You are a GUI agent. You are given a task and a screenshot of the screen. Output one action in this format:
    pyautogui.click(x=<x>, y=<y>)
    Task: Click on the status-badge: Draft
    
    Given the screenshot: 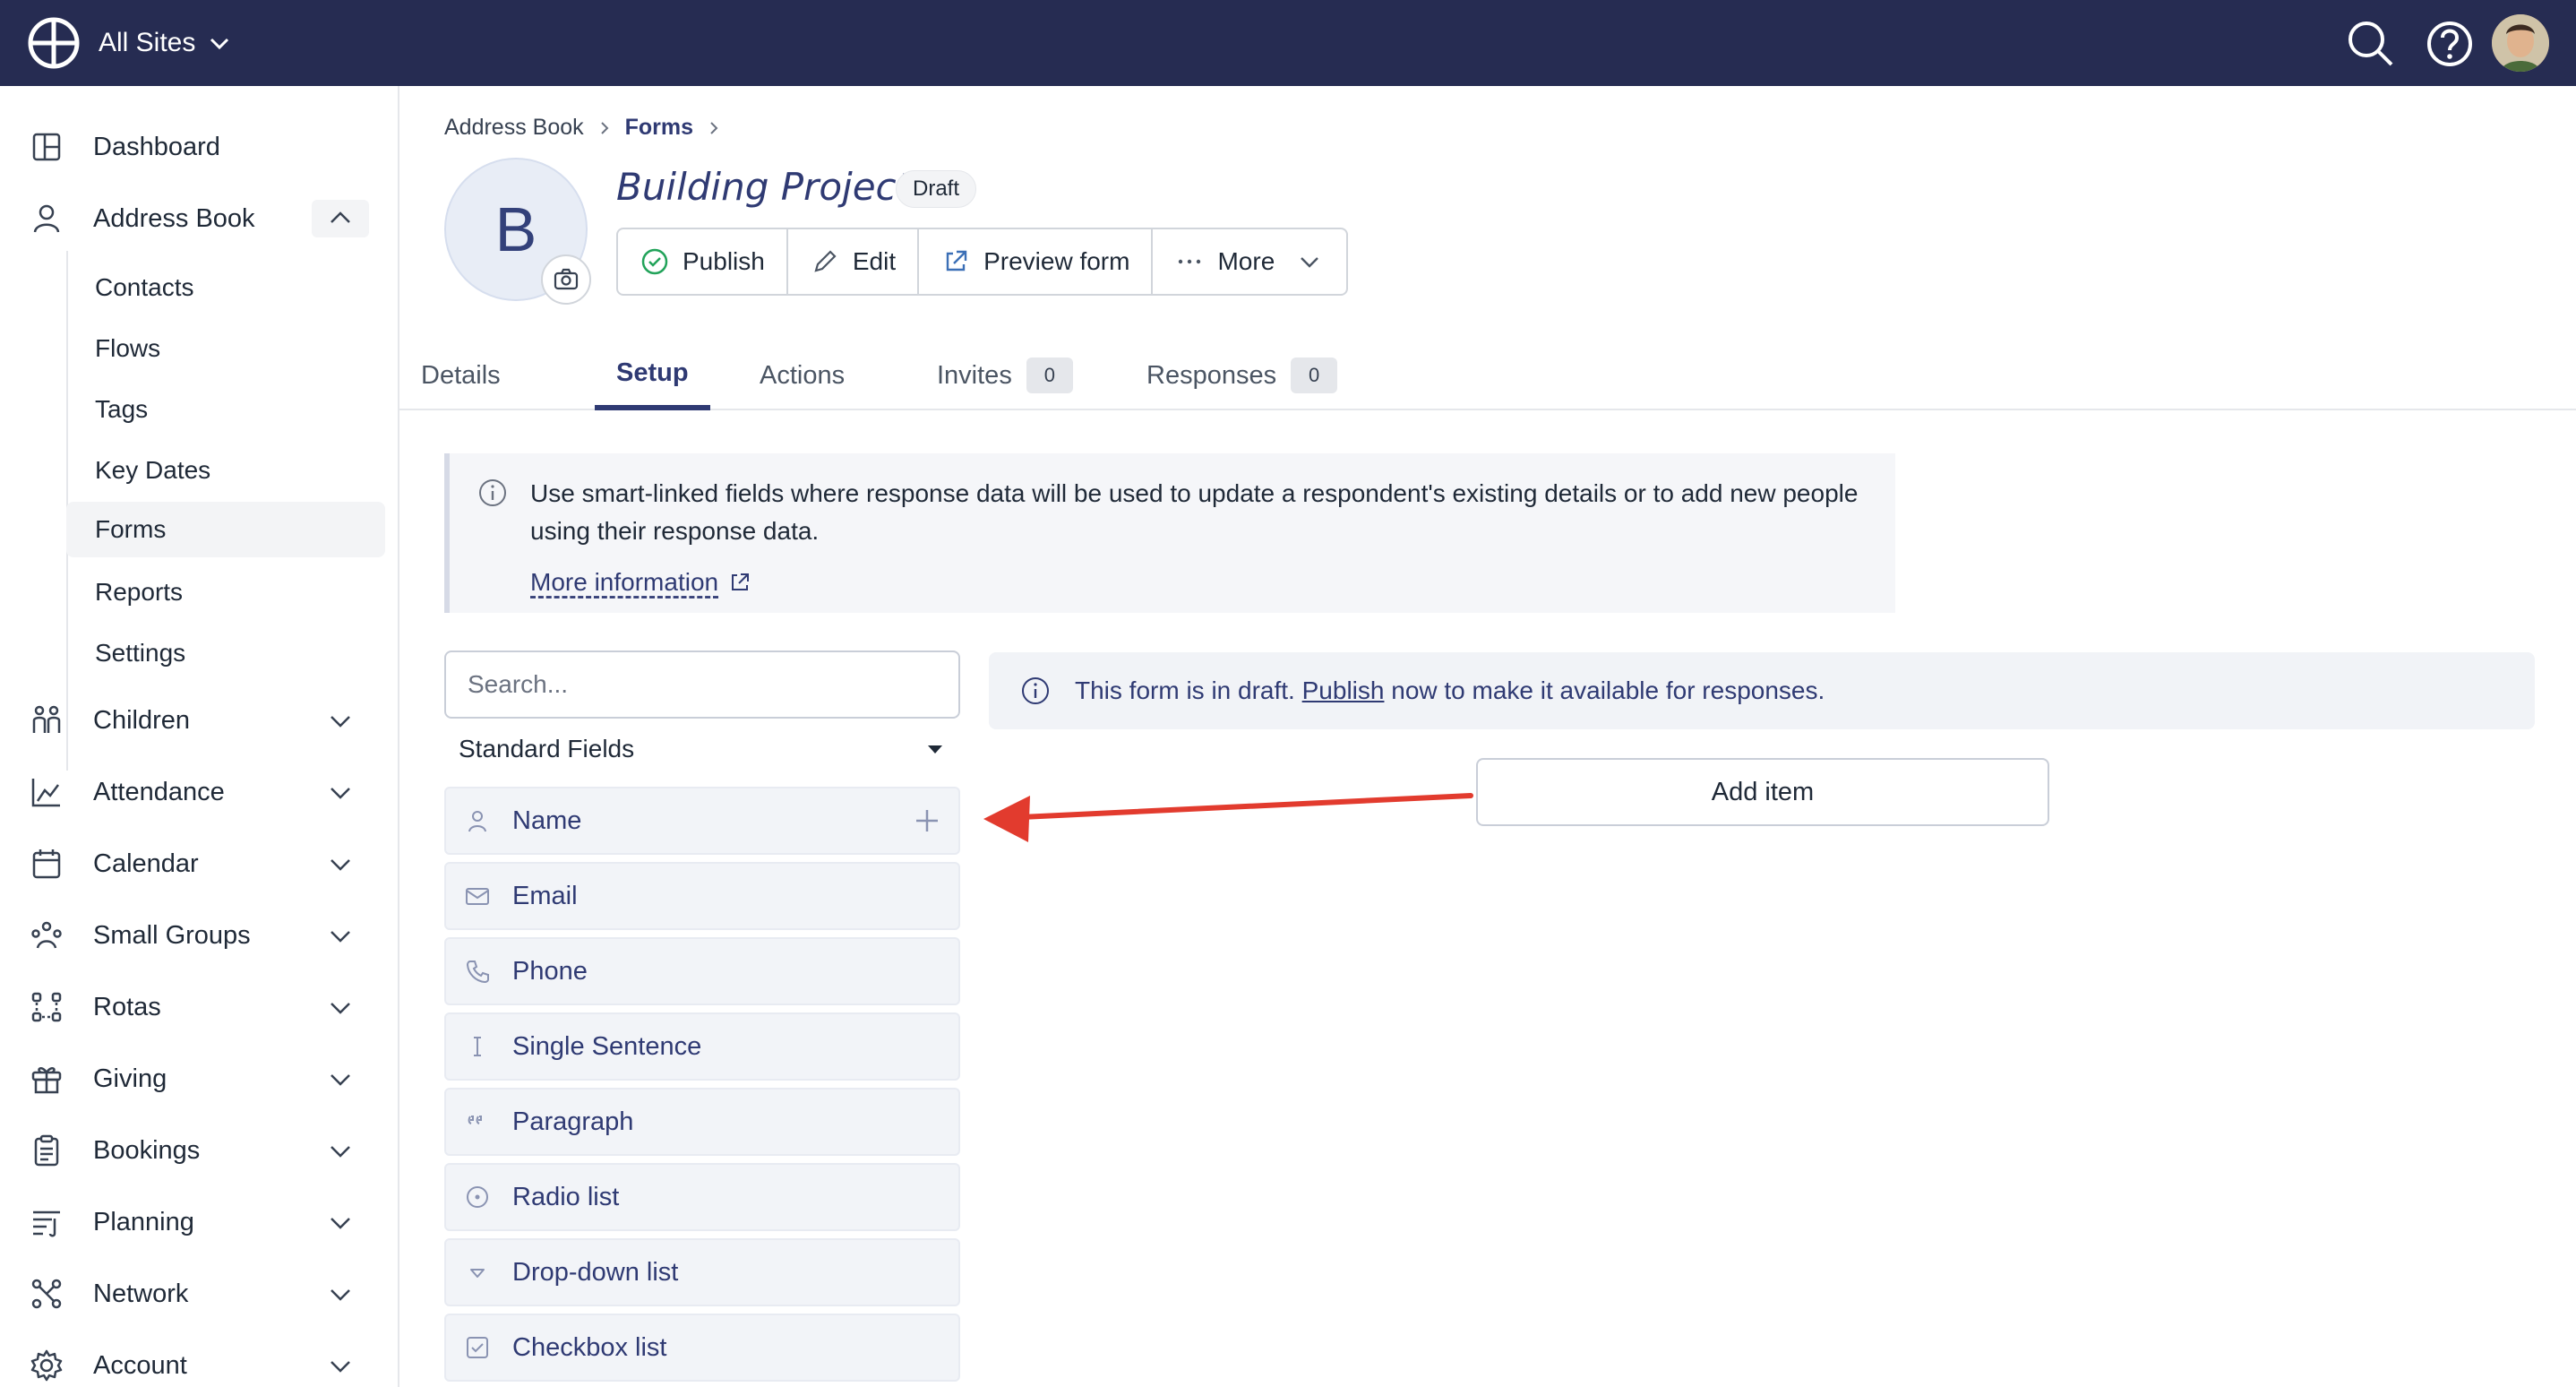 What is the action you would take?
    pyautogui.click(x=936, y=189)
    